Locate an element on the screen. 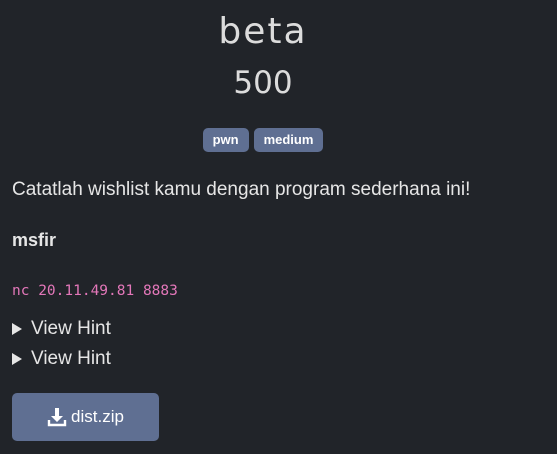 Image resolution: width=557 pixels, height=454 pixels. hint-toggle-1: View Hint is located at coordinates (61, 329).